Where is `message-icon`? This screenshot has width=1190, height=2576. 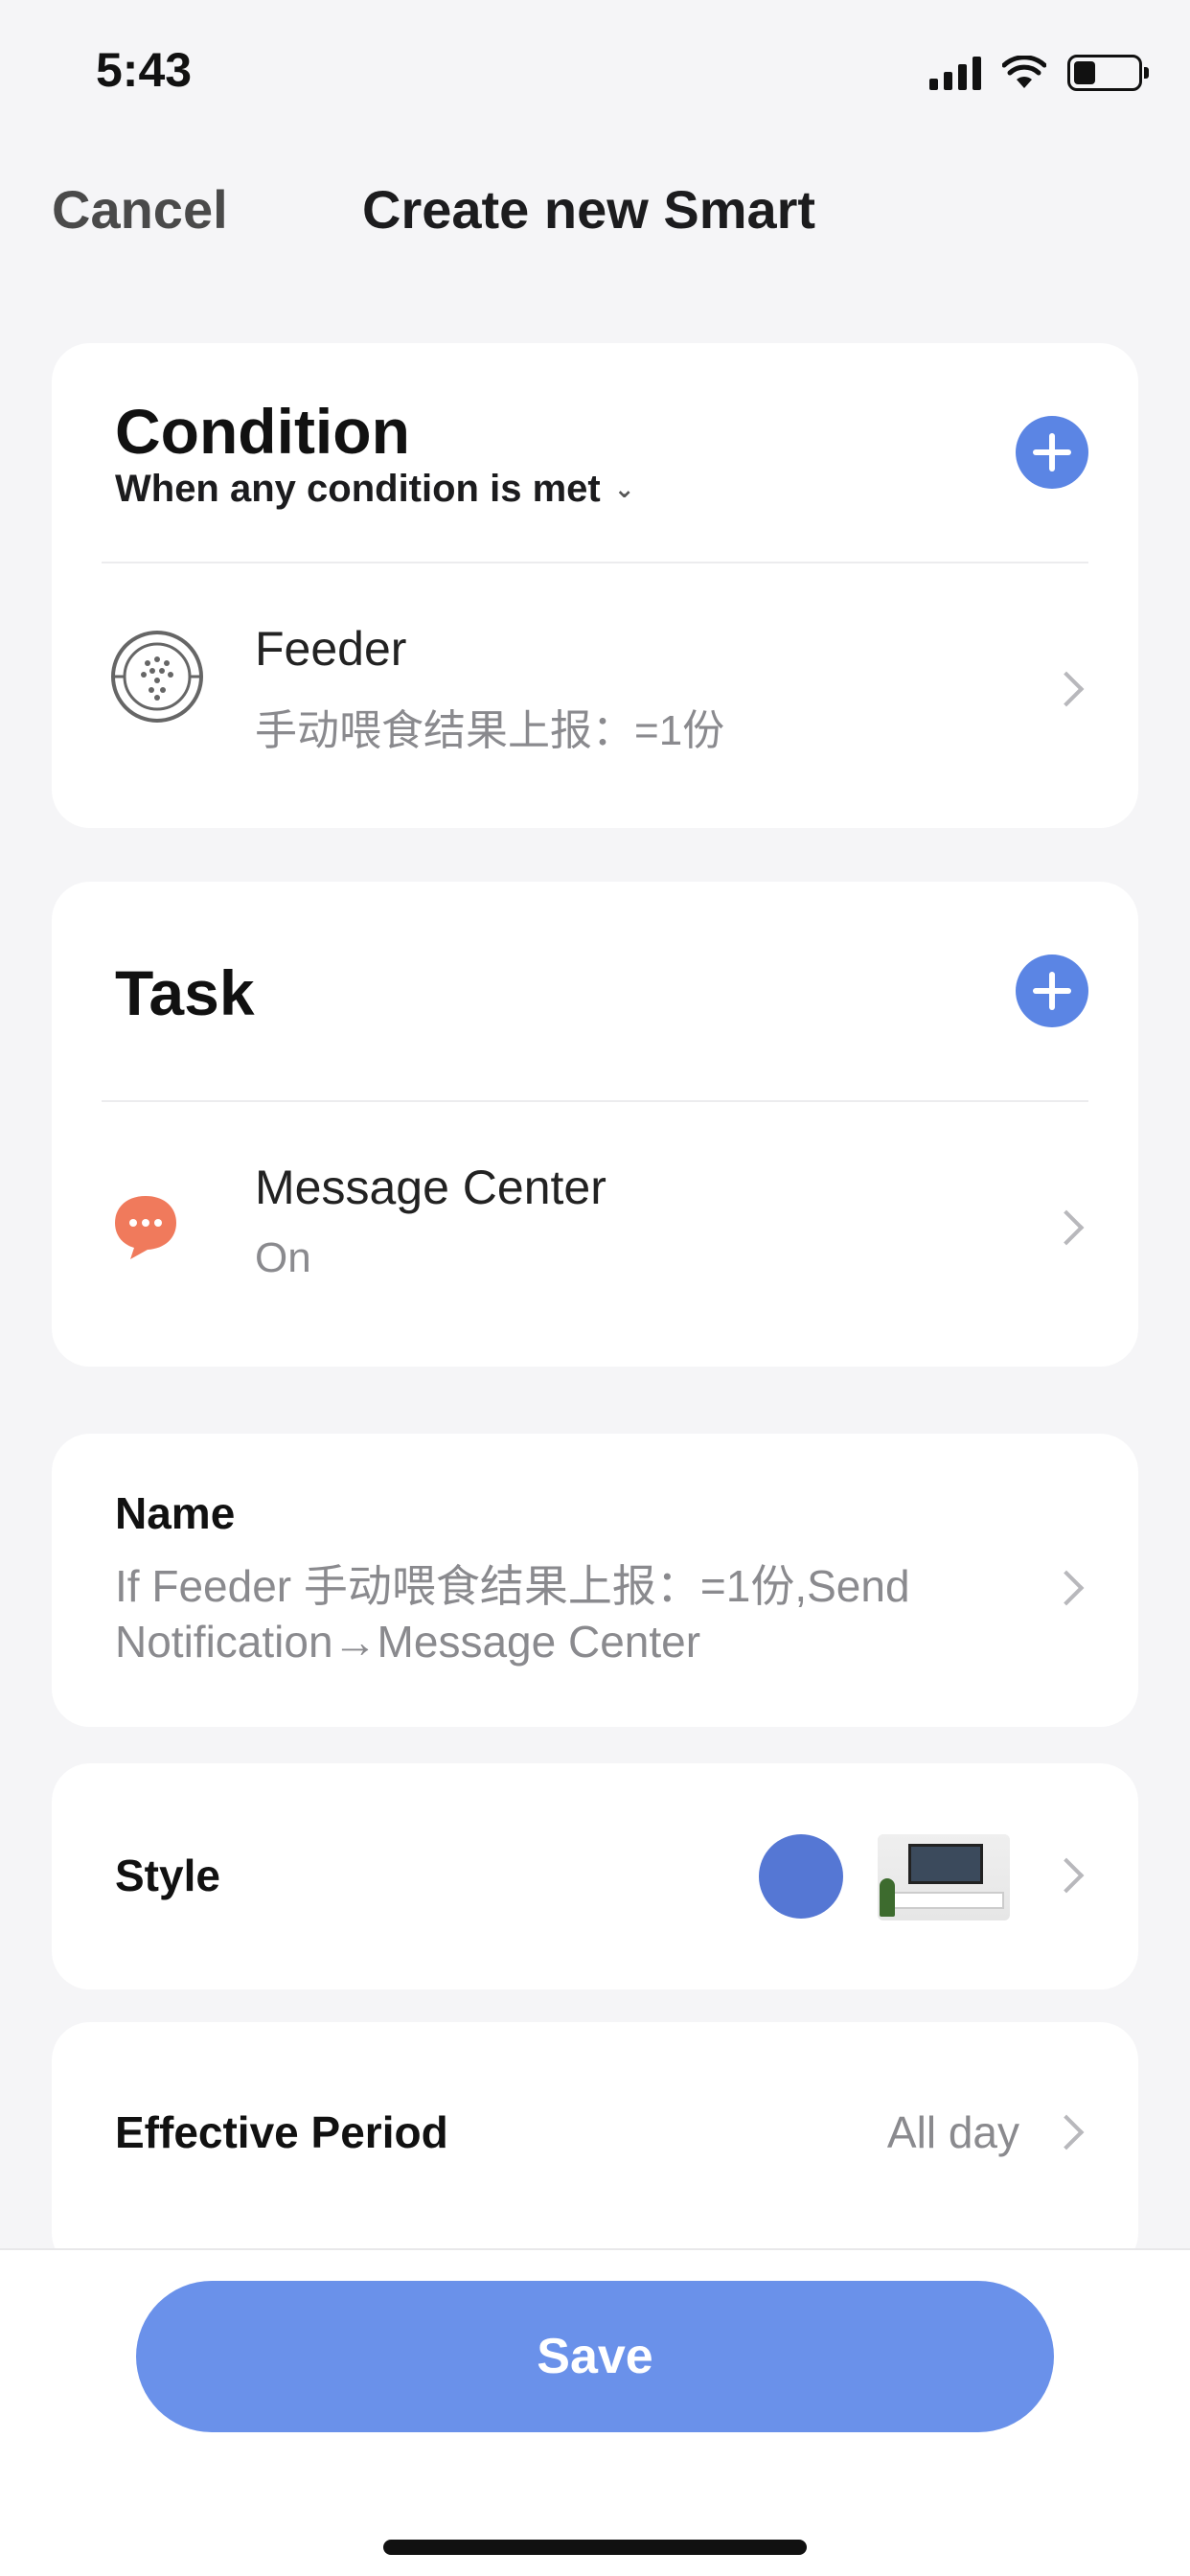
message-icon is located at coordinates (146, 1229).